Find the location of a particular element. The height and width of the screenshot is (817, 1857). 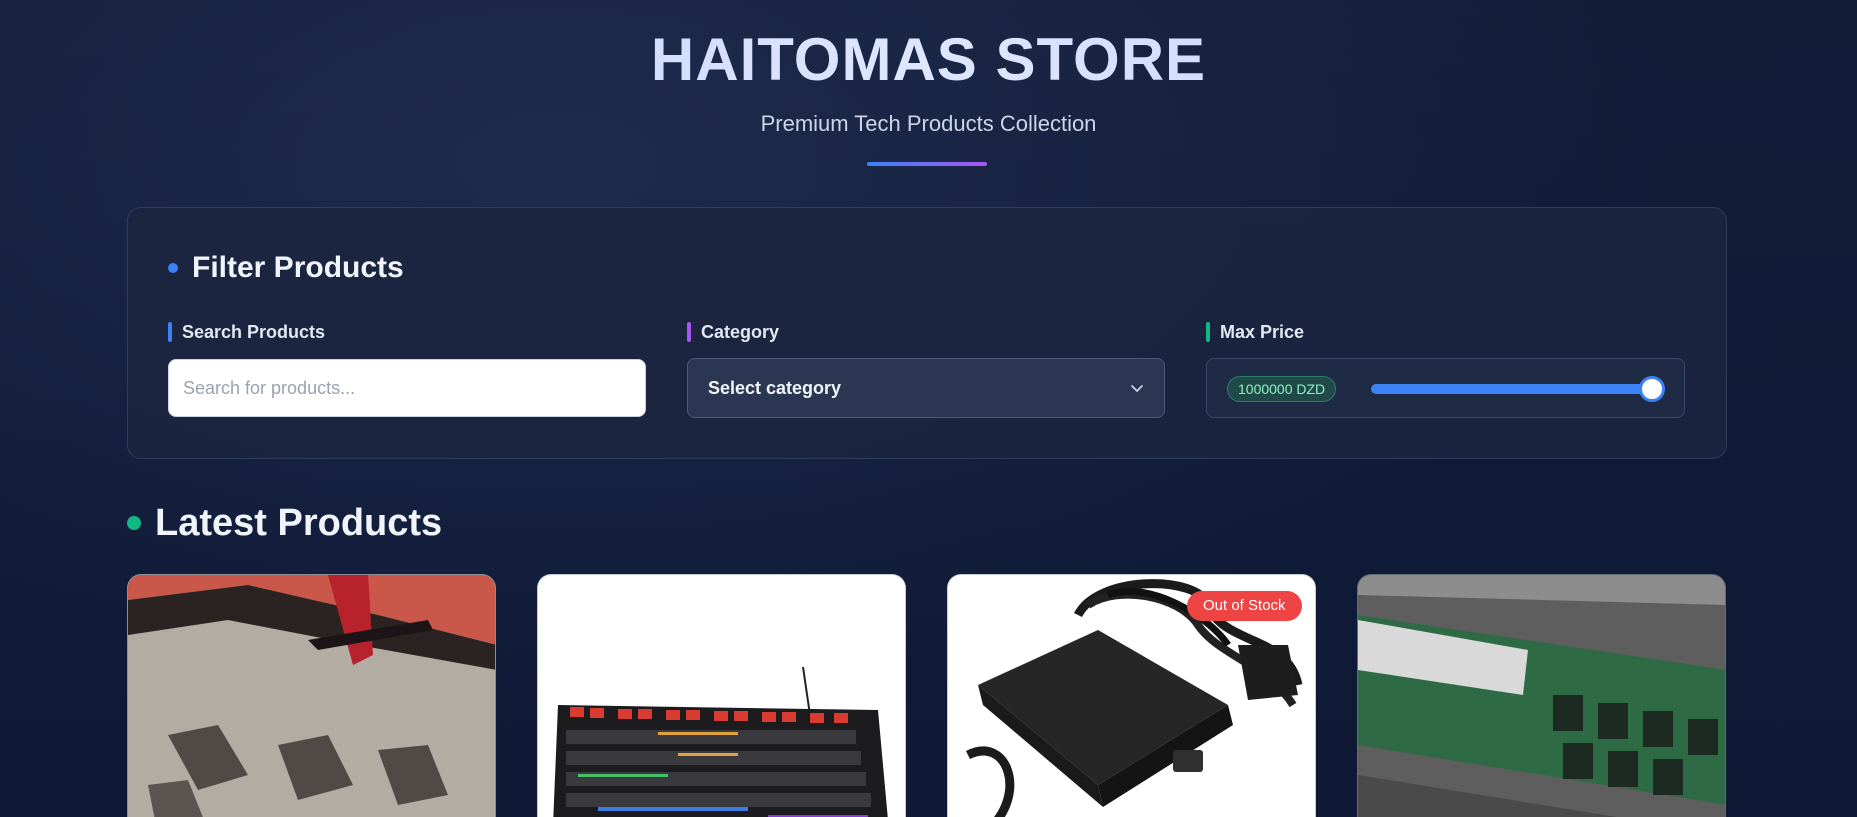

latest-products-heading: Latest Products is located at coordinates (284, 523).